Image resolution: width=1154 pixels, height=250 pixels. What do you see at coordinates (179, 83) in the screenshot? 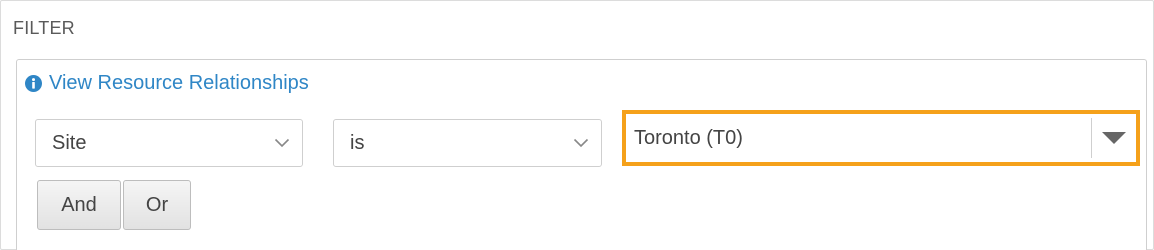
I see `view-resource-relationships-label: View Resource Relationships` at bounding box center [179, 83].